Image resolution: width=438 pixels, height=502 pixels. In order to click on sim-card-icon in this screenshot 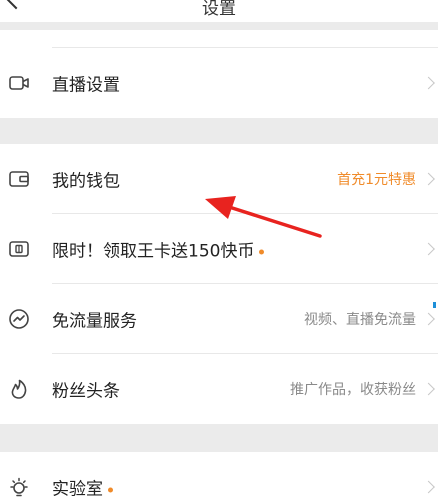, I will do `click(19, 249)`.